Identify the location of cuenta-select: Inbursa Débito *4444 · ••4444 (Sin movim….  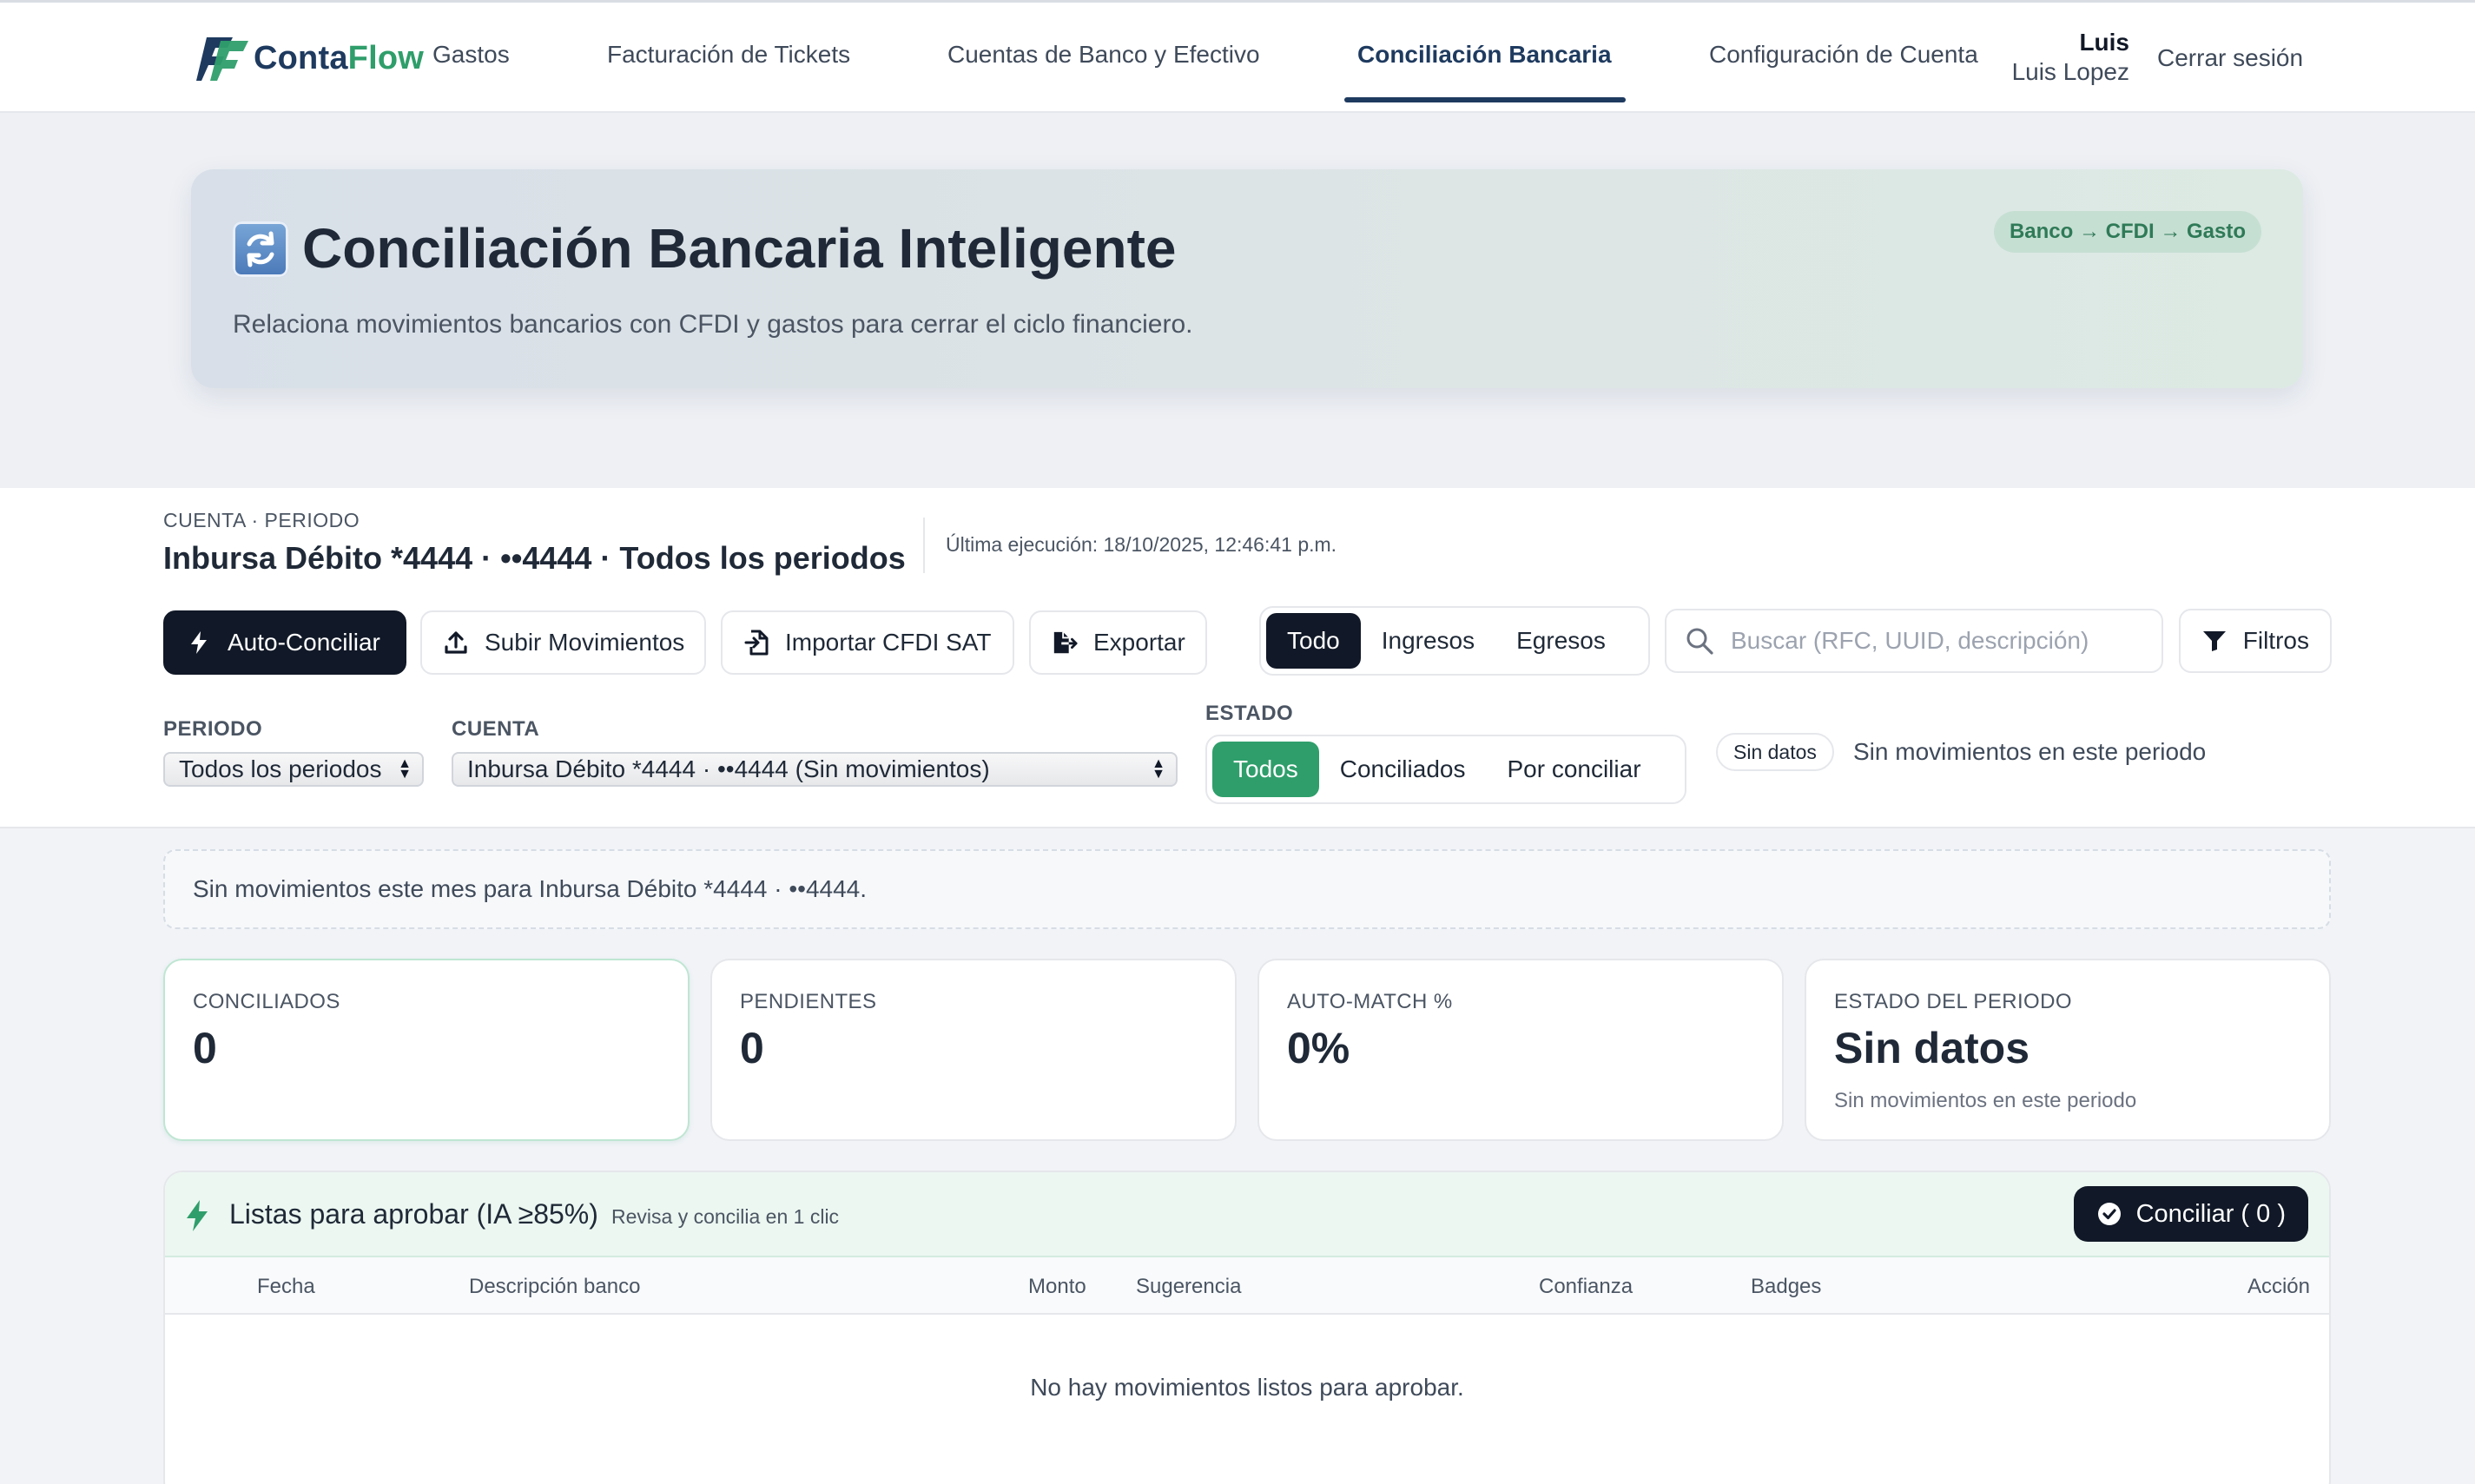
(815, 769).